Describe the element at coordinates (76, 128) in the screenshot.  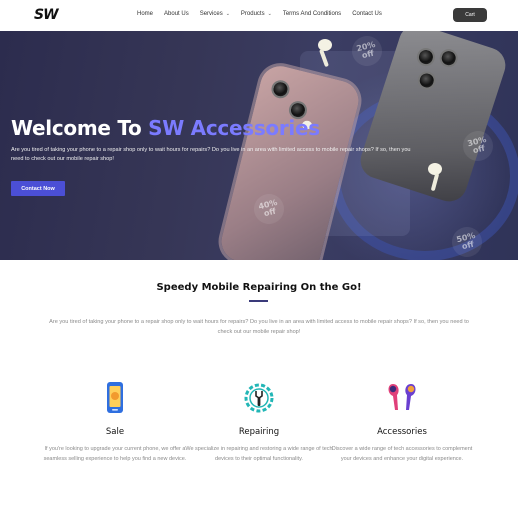
I see `hero-title-prefix: Welcome To` at that location.